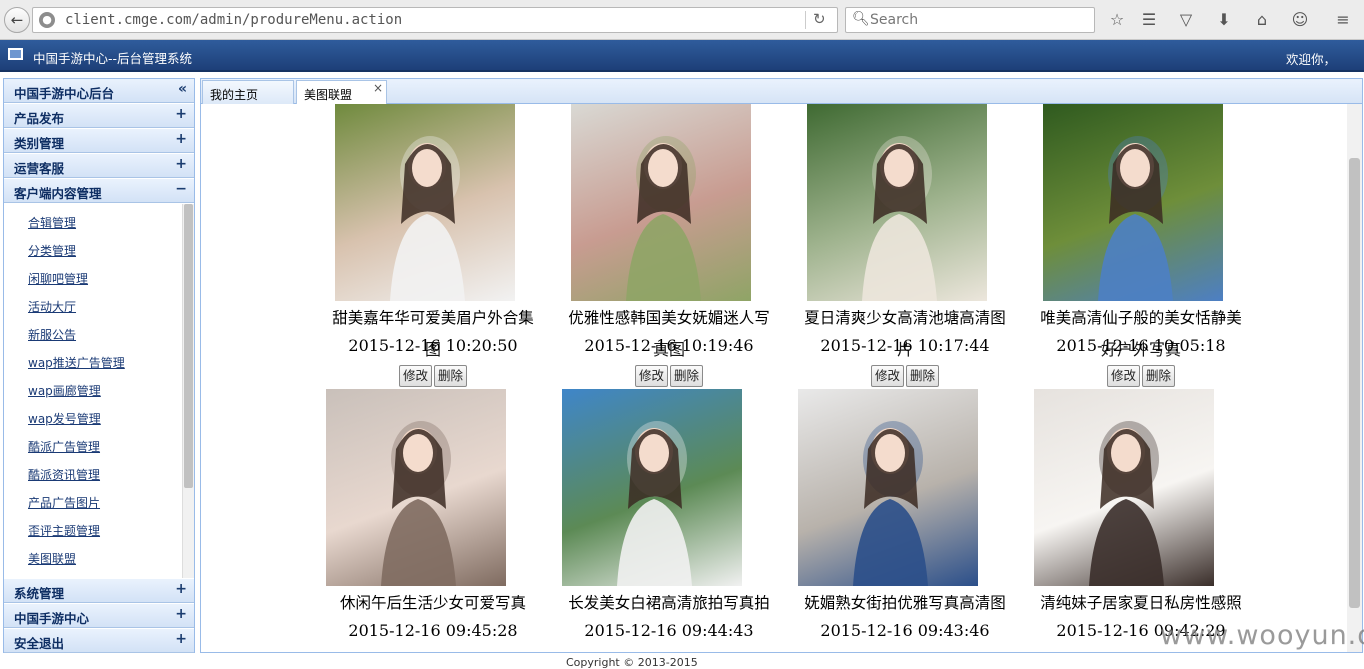 The width and height of the screenshot is (1364, 669). I want to click on photo-title: 唯美高清仙子般的美女恬静美, so click(1141, 318).